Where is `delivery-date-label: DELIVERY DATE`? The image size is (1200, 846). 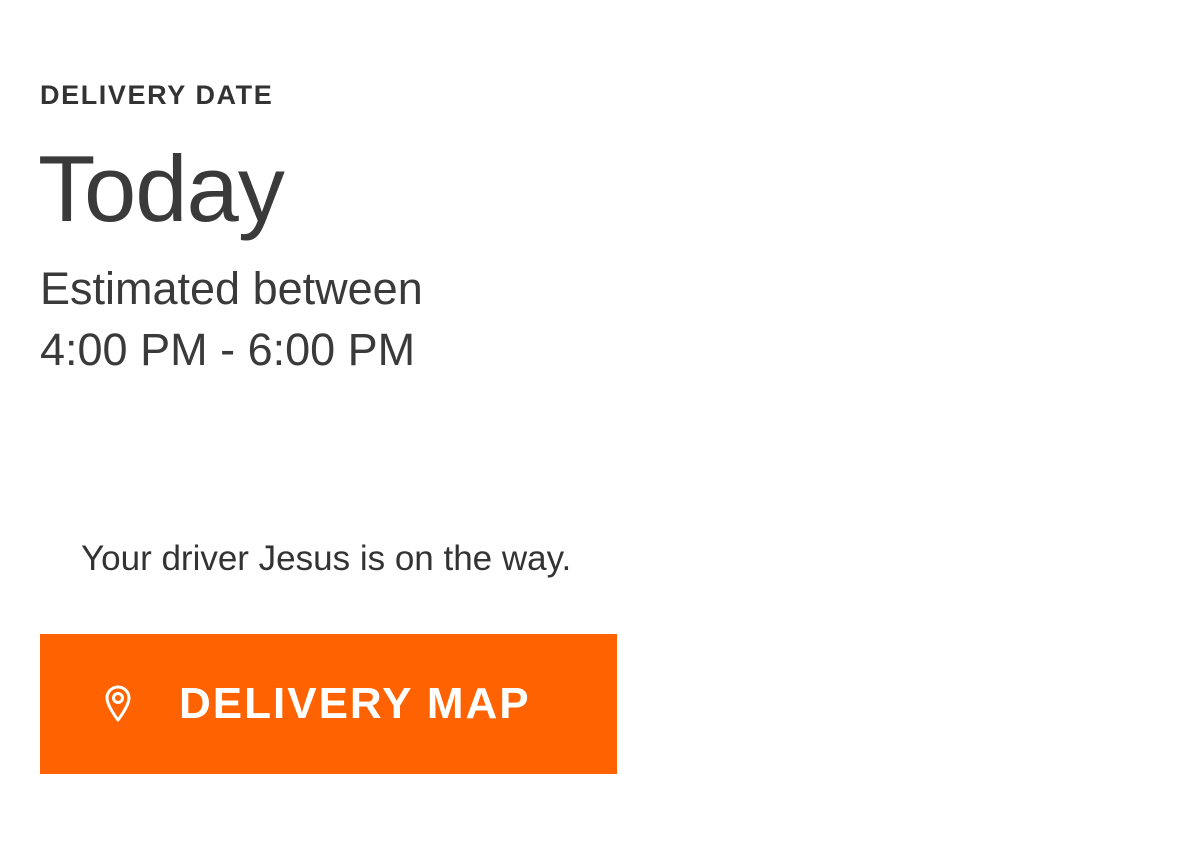
delivery-date-label: DELIVERY DATE is located at coordinates (157, 95).